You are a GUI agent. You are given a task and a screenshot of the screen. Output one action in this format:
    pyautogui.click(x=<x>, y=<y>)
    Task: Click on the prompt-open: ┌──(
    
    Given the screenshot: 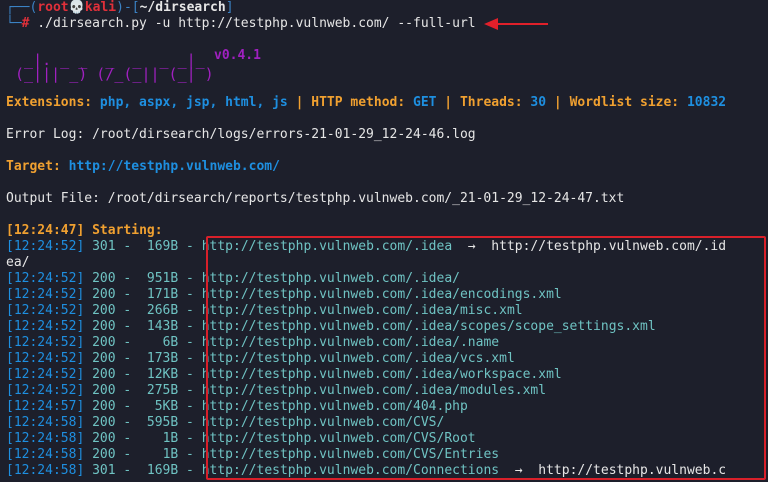 What is the action you would take?
    pyautogui.click(x=22, y=7)
    